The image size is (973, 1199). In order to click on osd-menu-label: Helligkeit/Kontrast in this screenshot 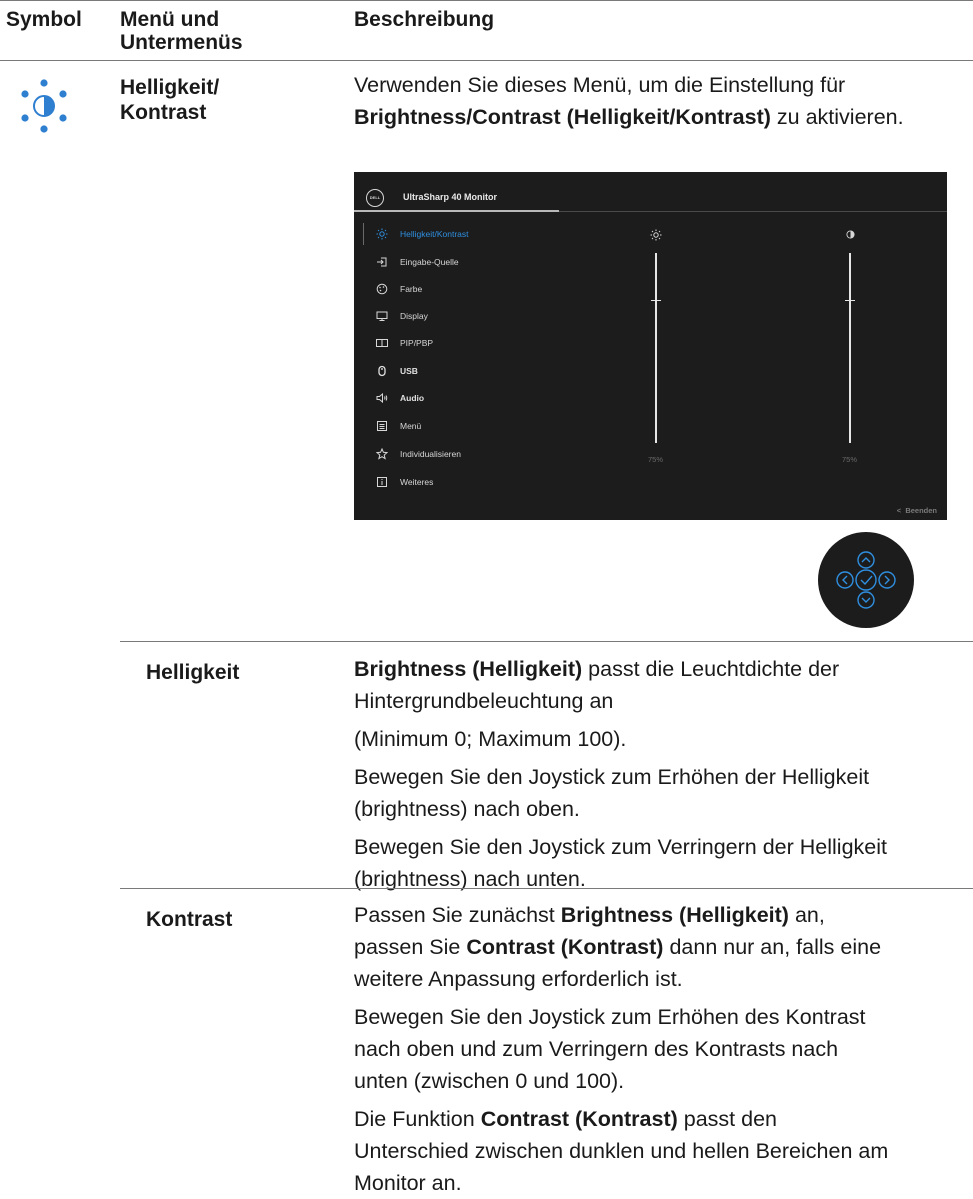, I will do `click(434, 234)`.